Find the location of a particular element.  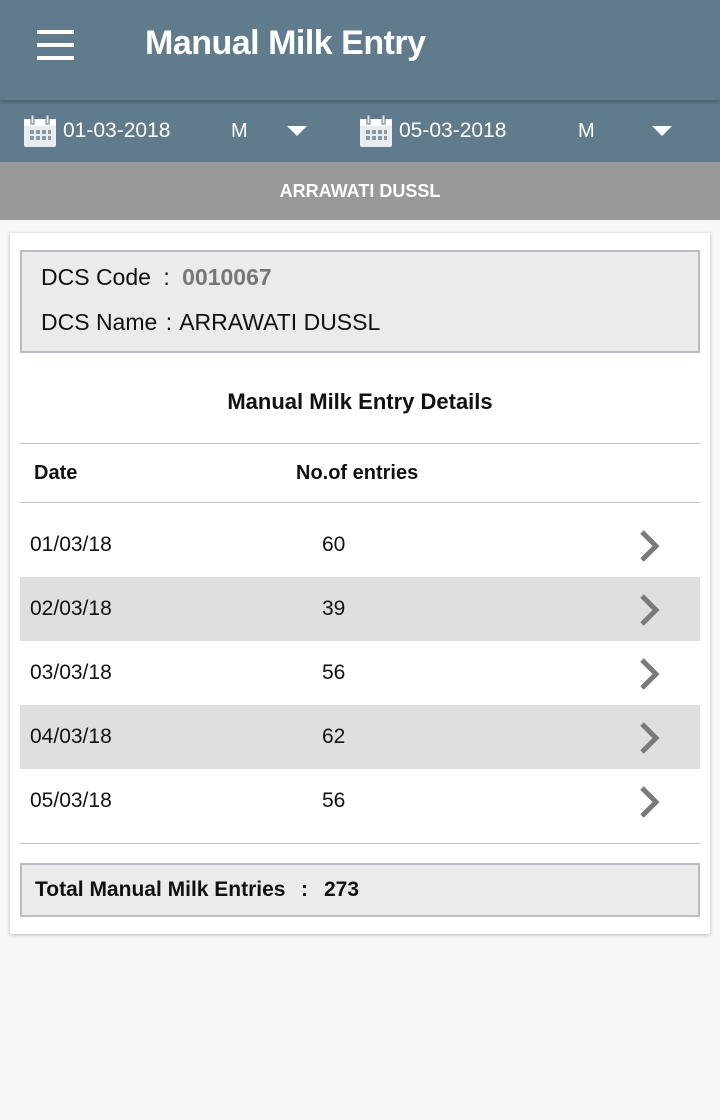

row-count: 60 is located at coordinates (334, 544).